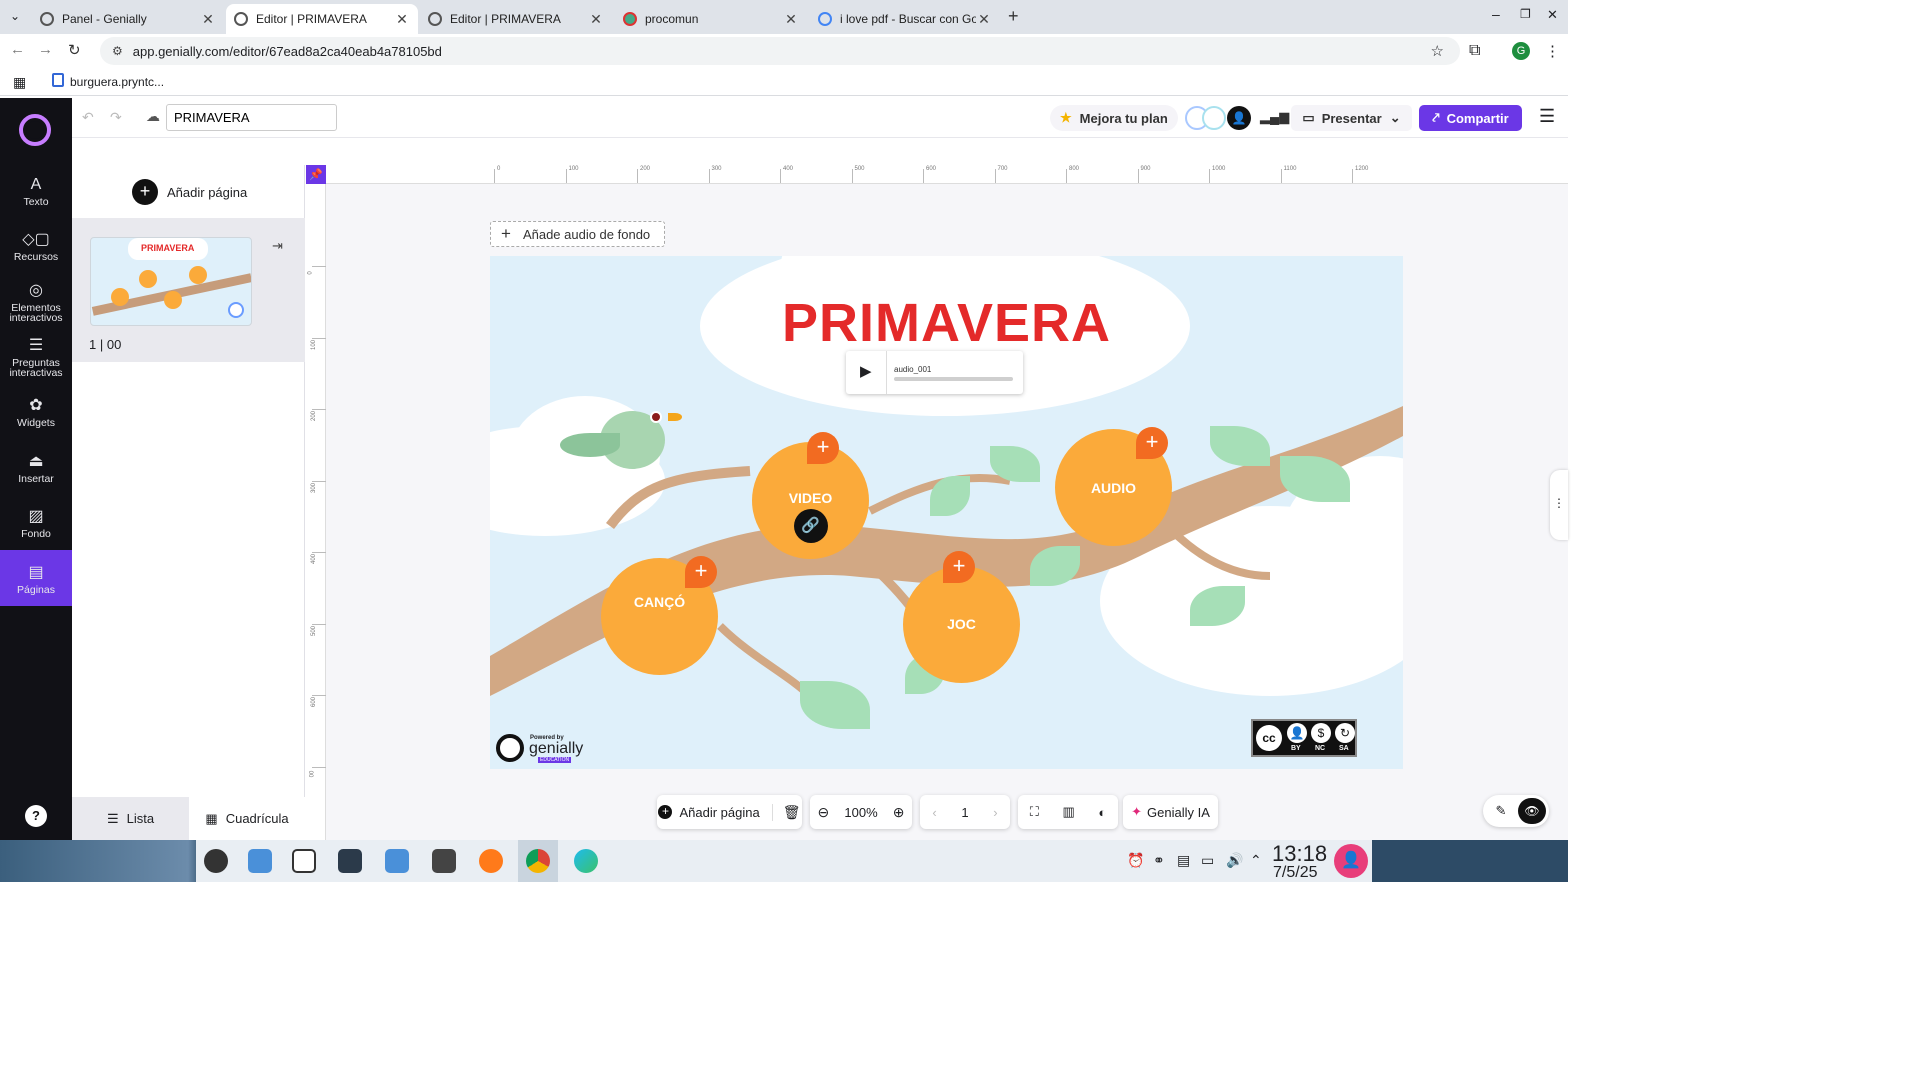 The width and height of the screenshot is (1920, 1080). What do you see at coordinates (1295, 873) in the screenshot?
I see `clock-date: 7/5/25` at bounding box center [1295, 873].